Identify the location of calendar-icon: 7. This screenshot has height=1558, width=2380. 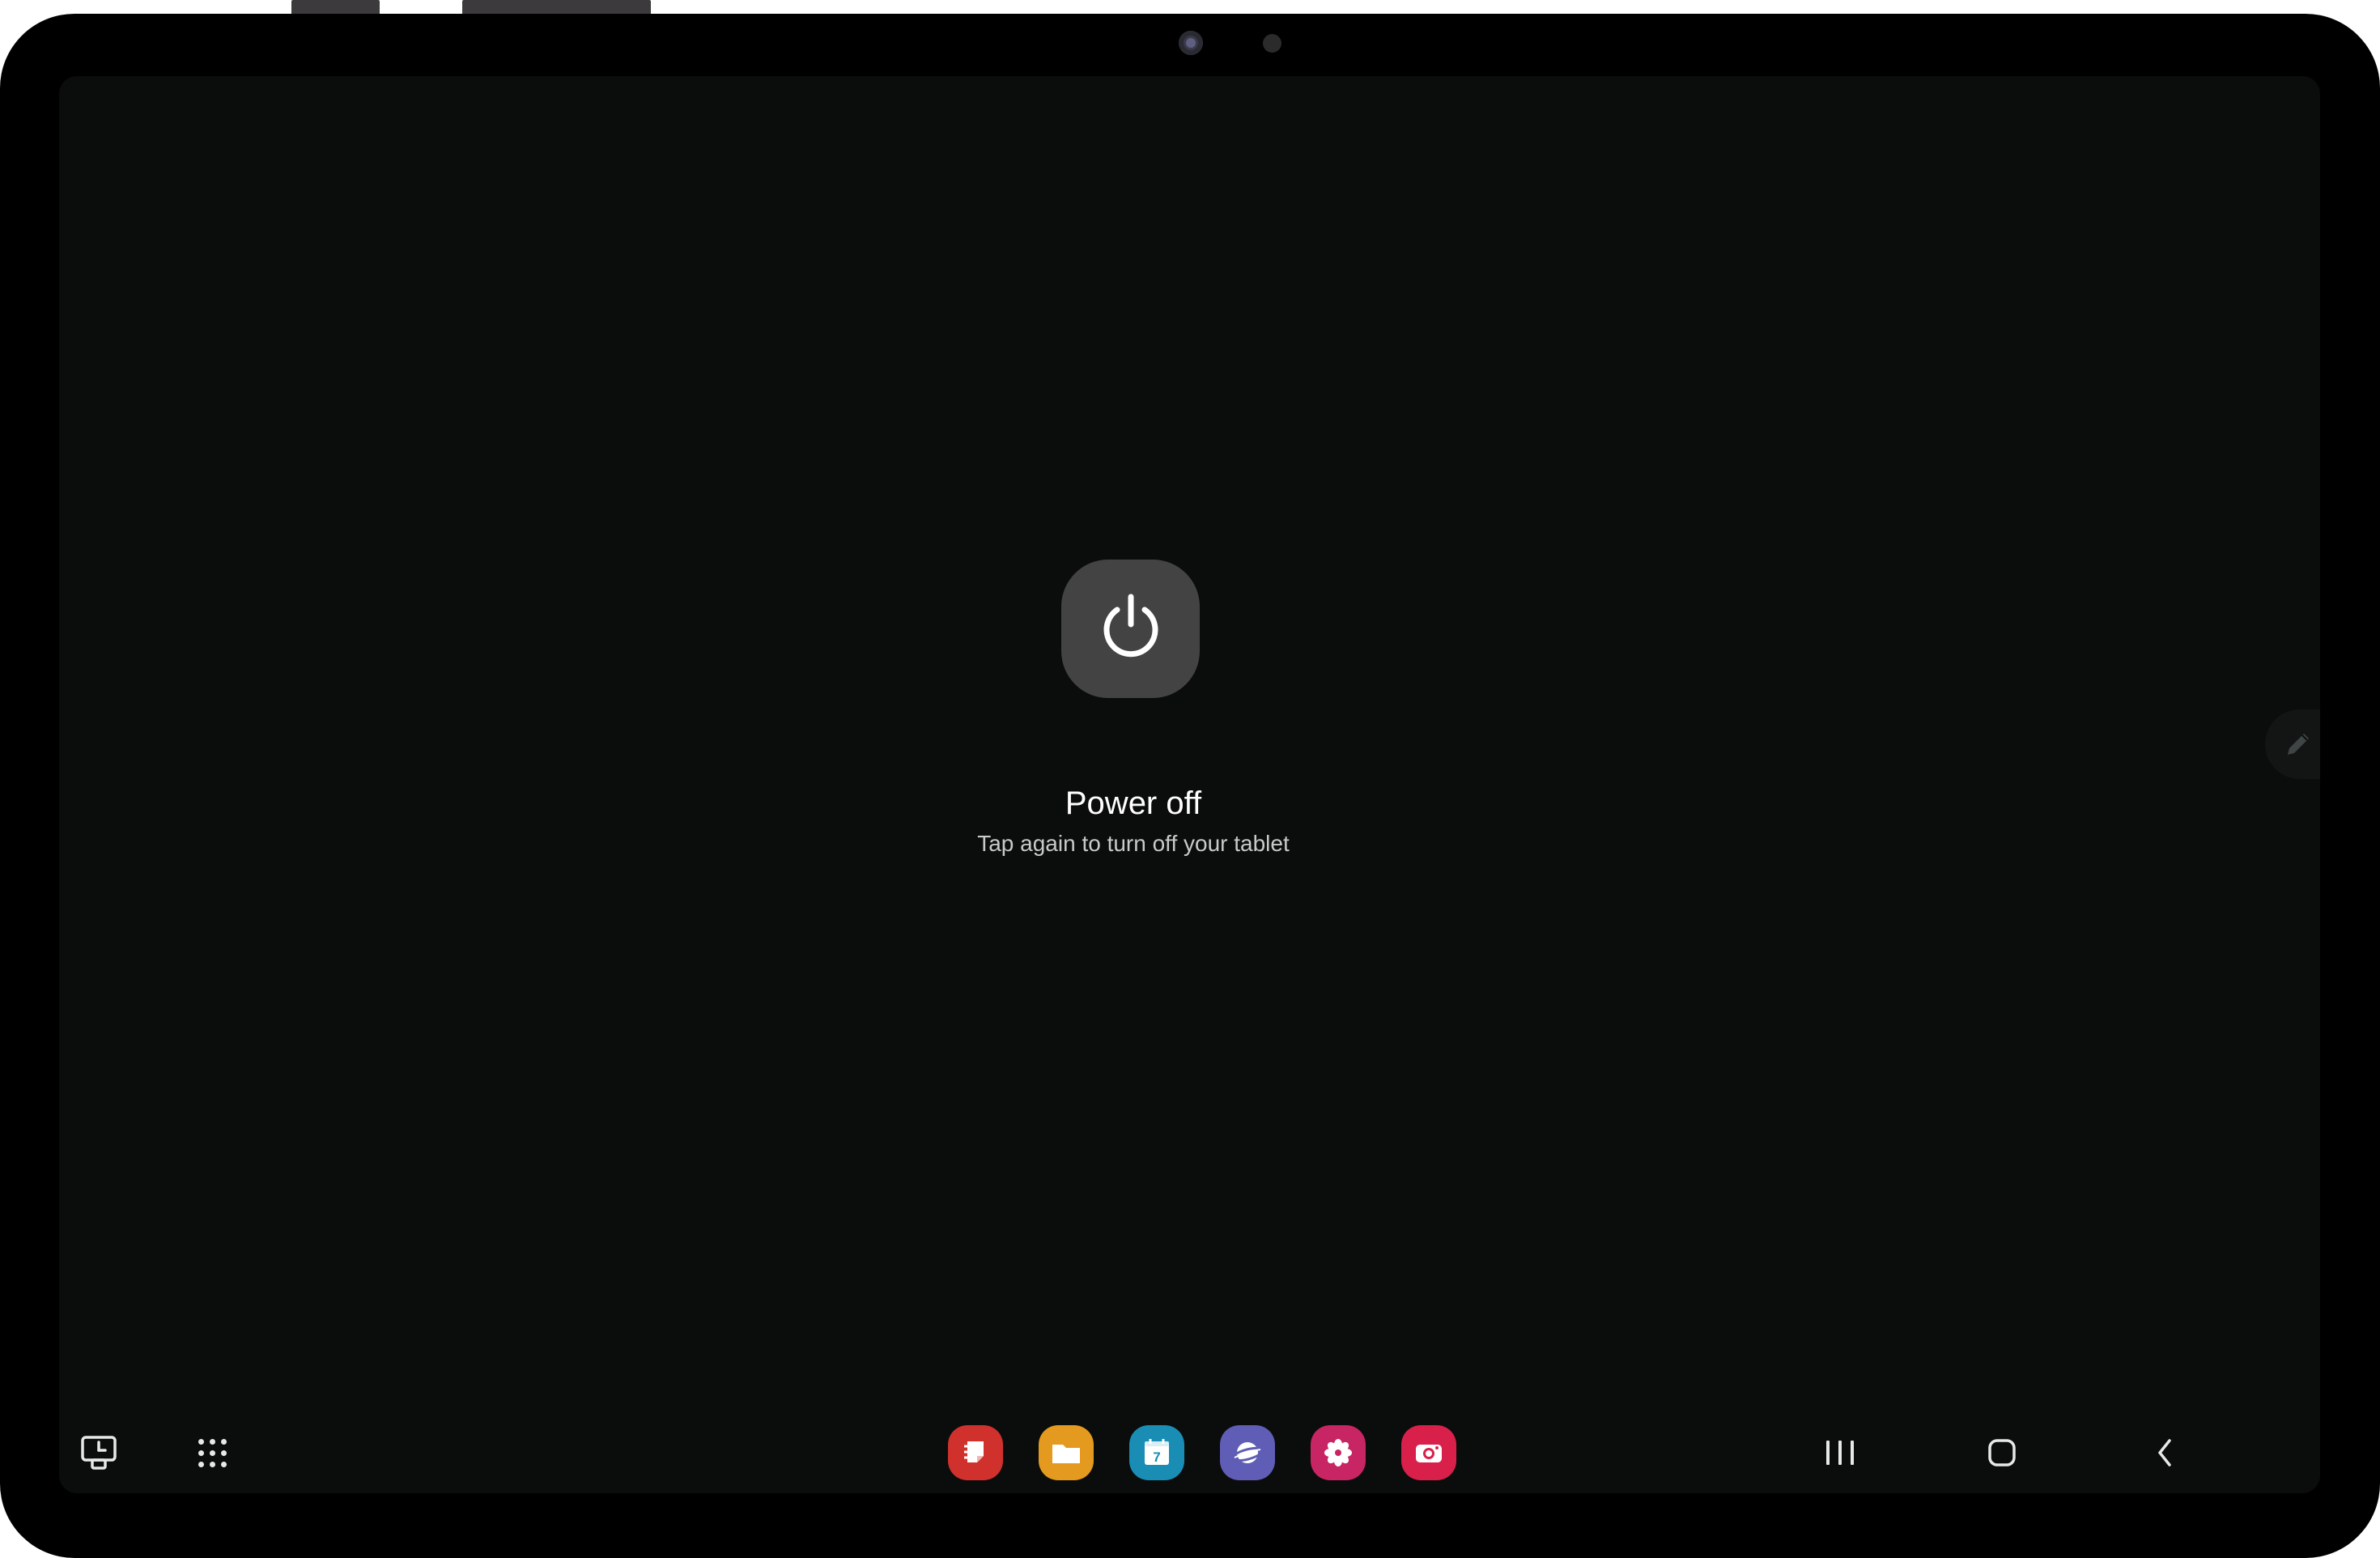
(1157, 1452).